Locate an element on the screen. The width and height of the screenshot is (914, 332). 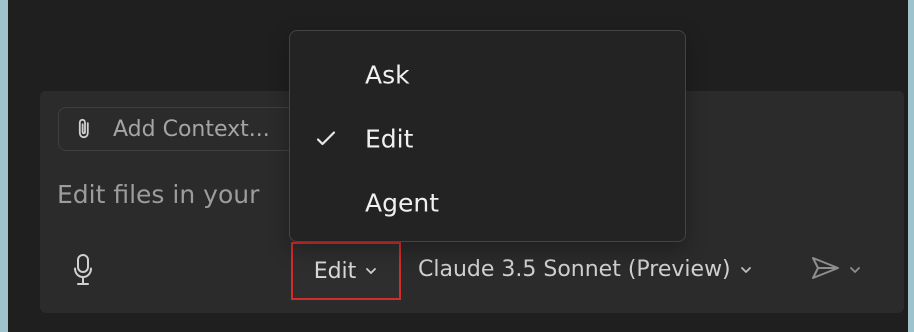
menu-item-agent: Agent is located at coordinates (487, 203).